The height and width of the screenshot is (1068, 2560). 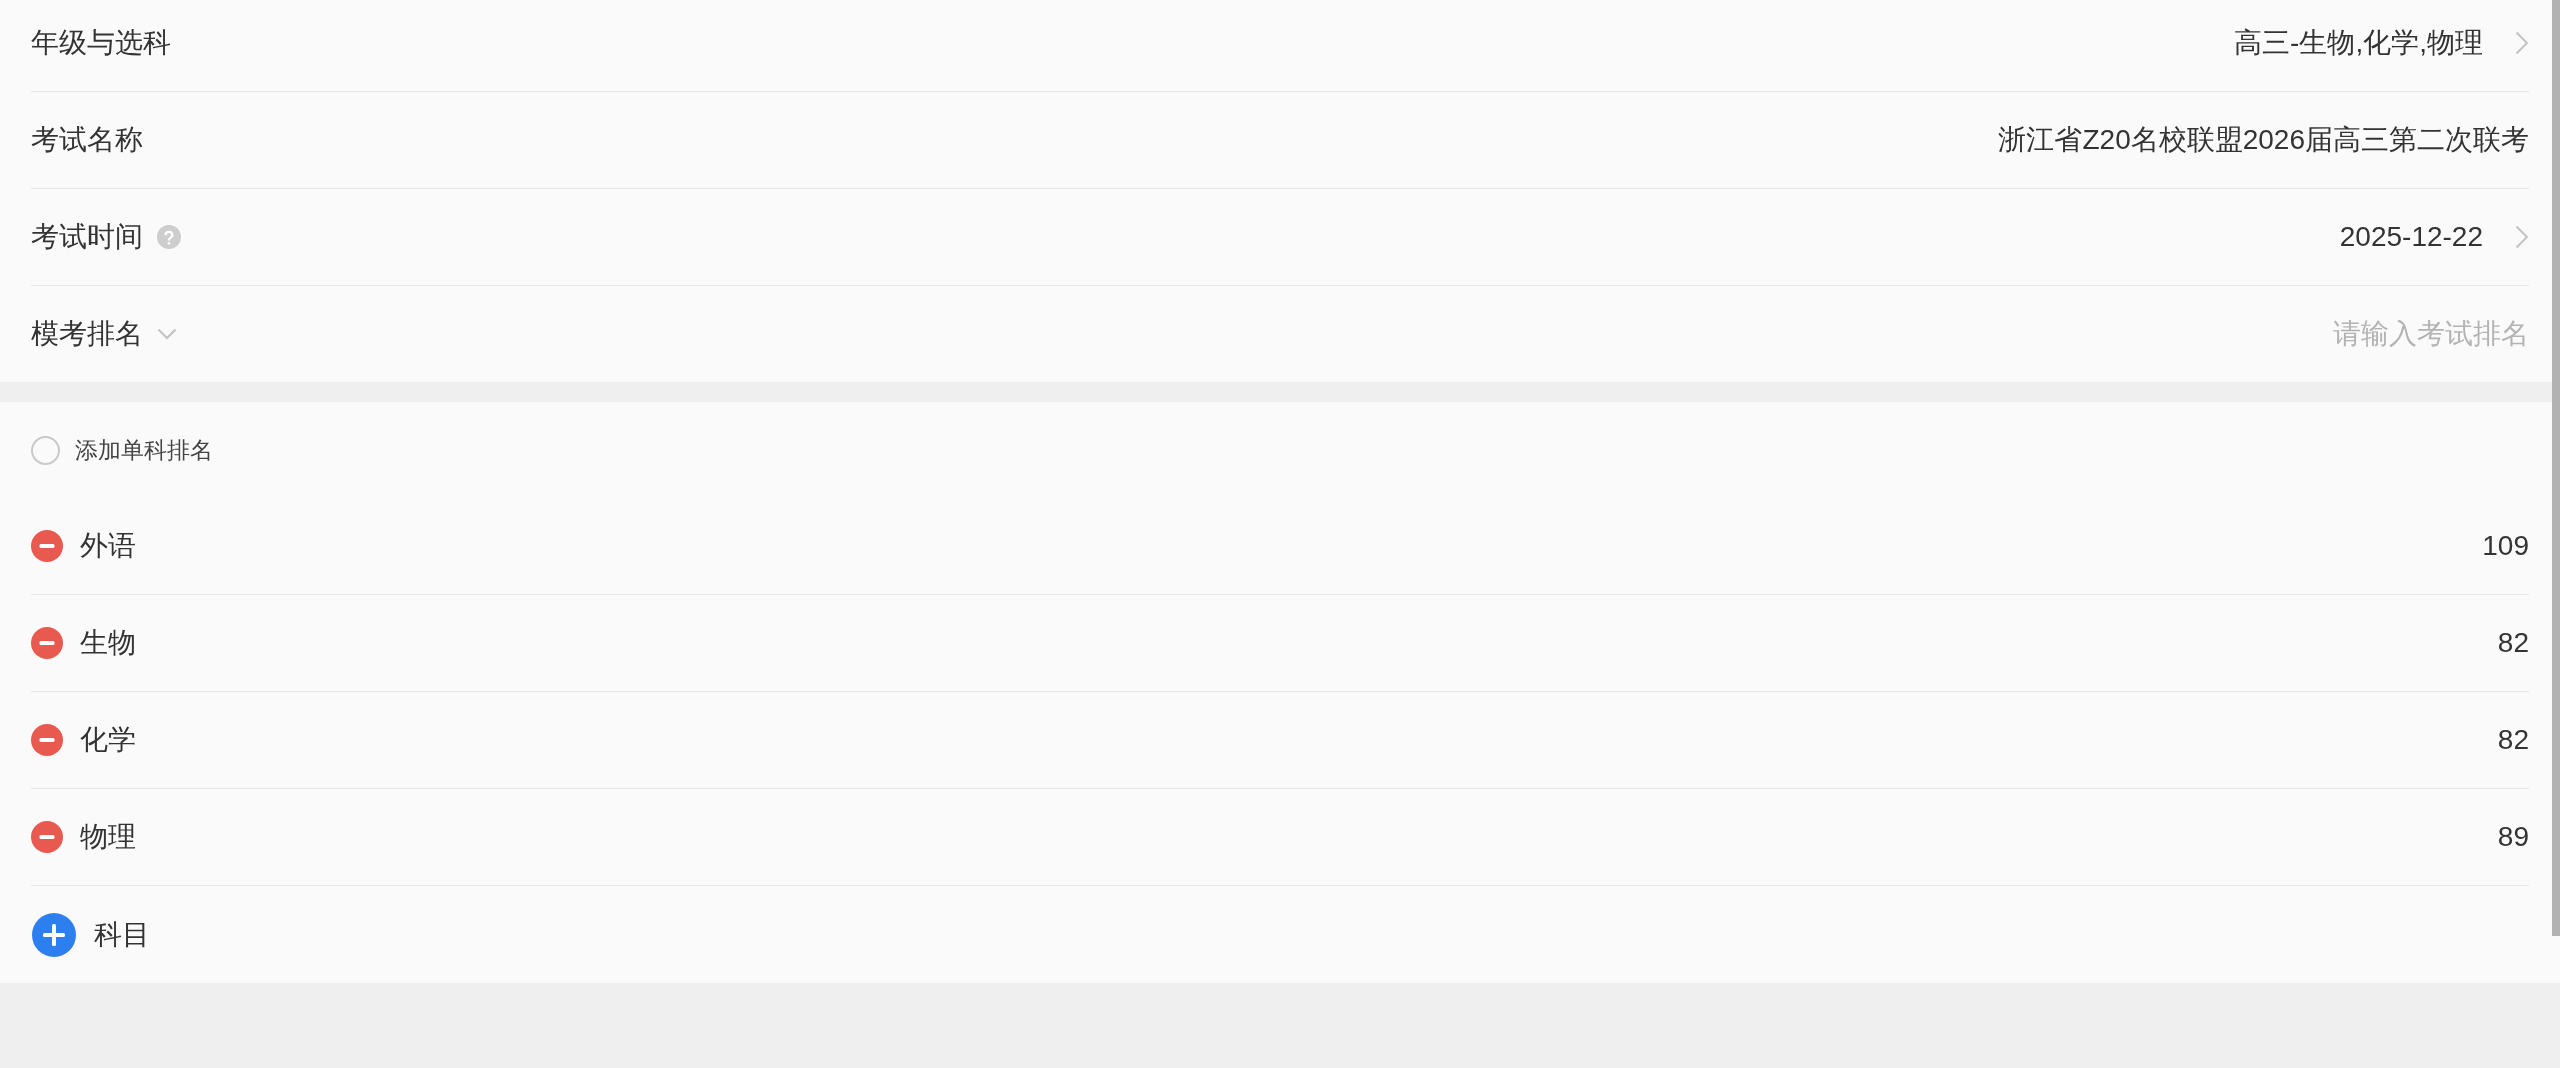 I want to click on subject-name: 生物, so click(x=108, y=643).